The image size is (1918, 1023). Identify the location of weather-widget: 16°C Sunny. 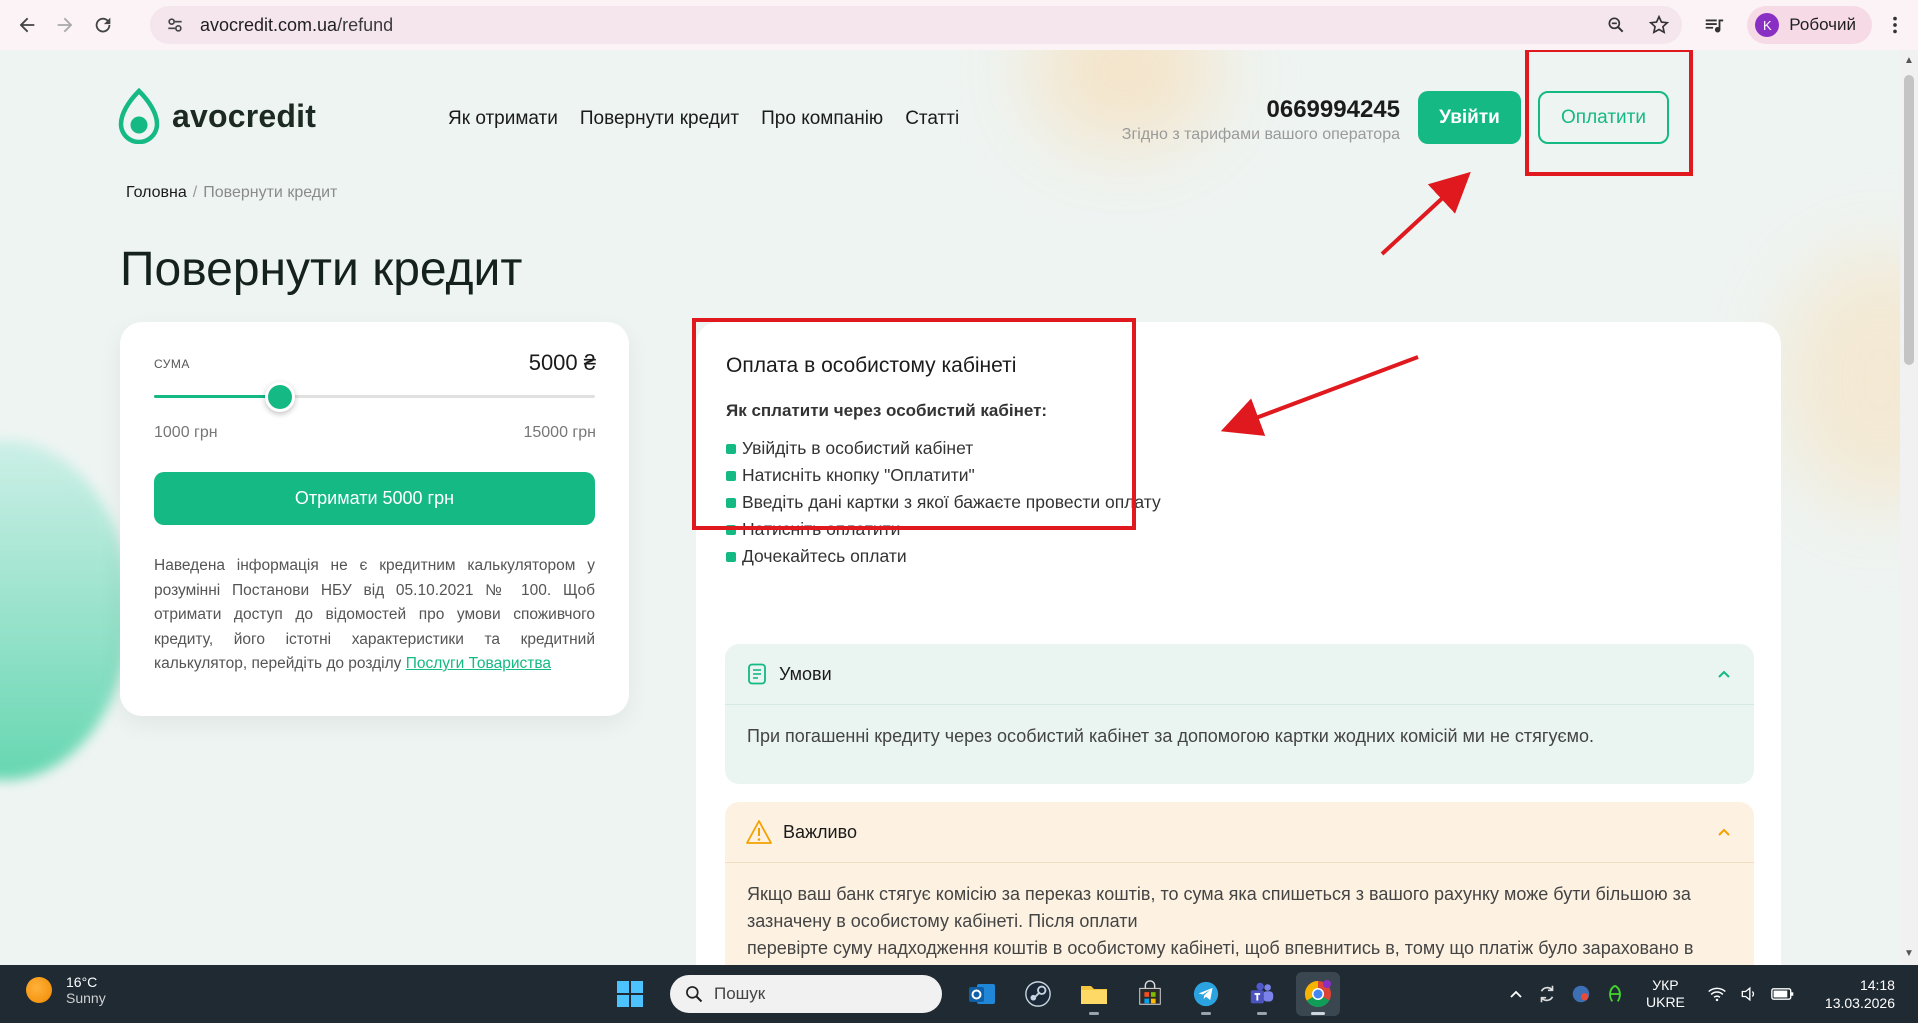
(66, 990).